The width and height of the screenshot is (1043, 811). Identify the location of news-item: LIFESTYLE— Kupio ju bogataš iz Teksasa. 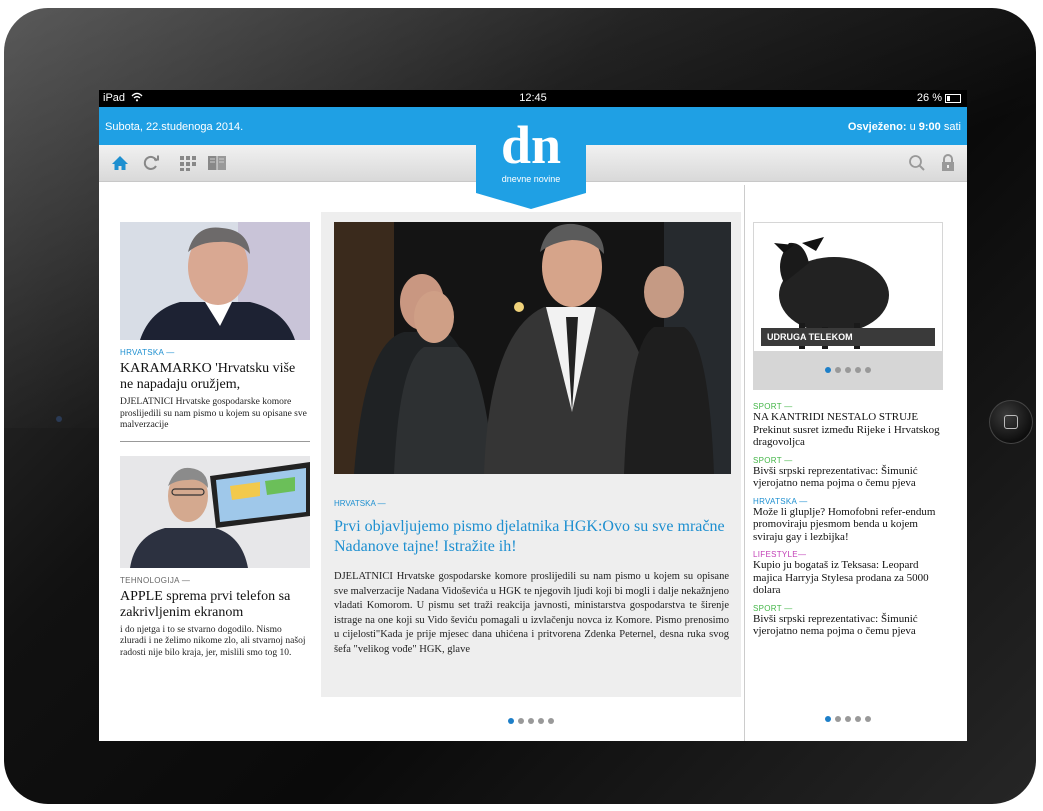
(848, 573).